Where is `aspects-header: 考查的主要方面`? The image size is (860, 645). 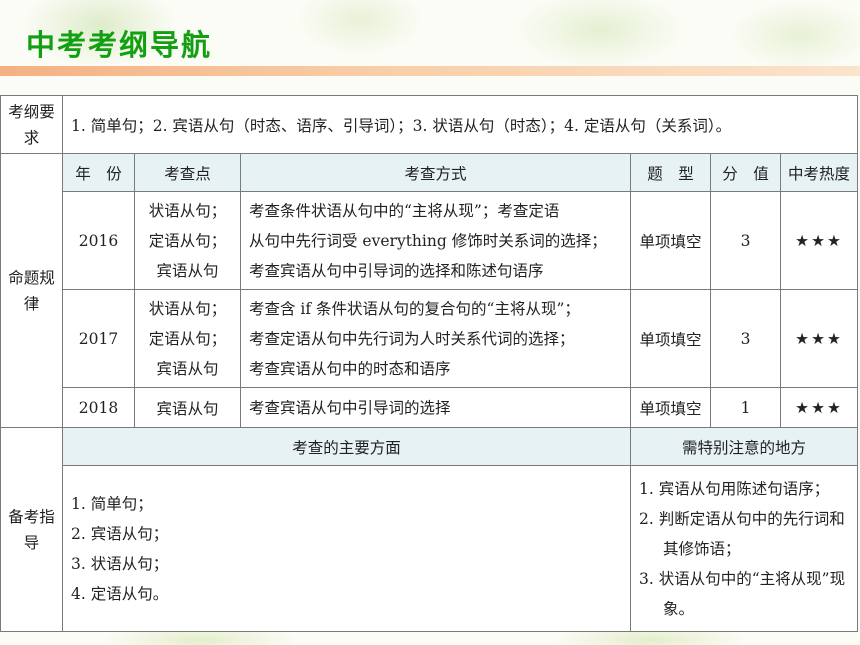
aspects-header: 考查的主要方面 is located at coordinates (346, 446).